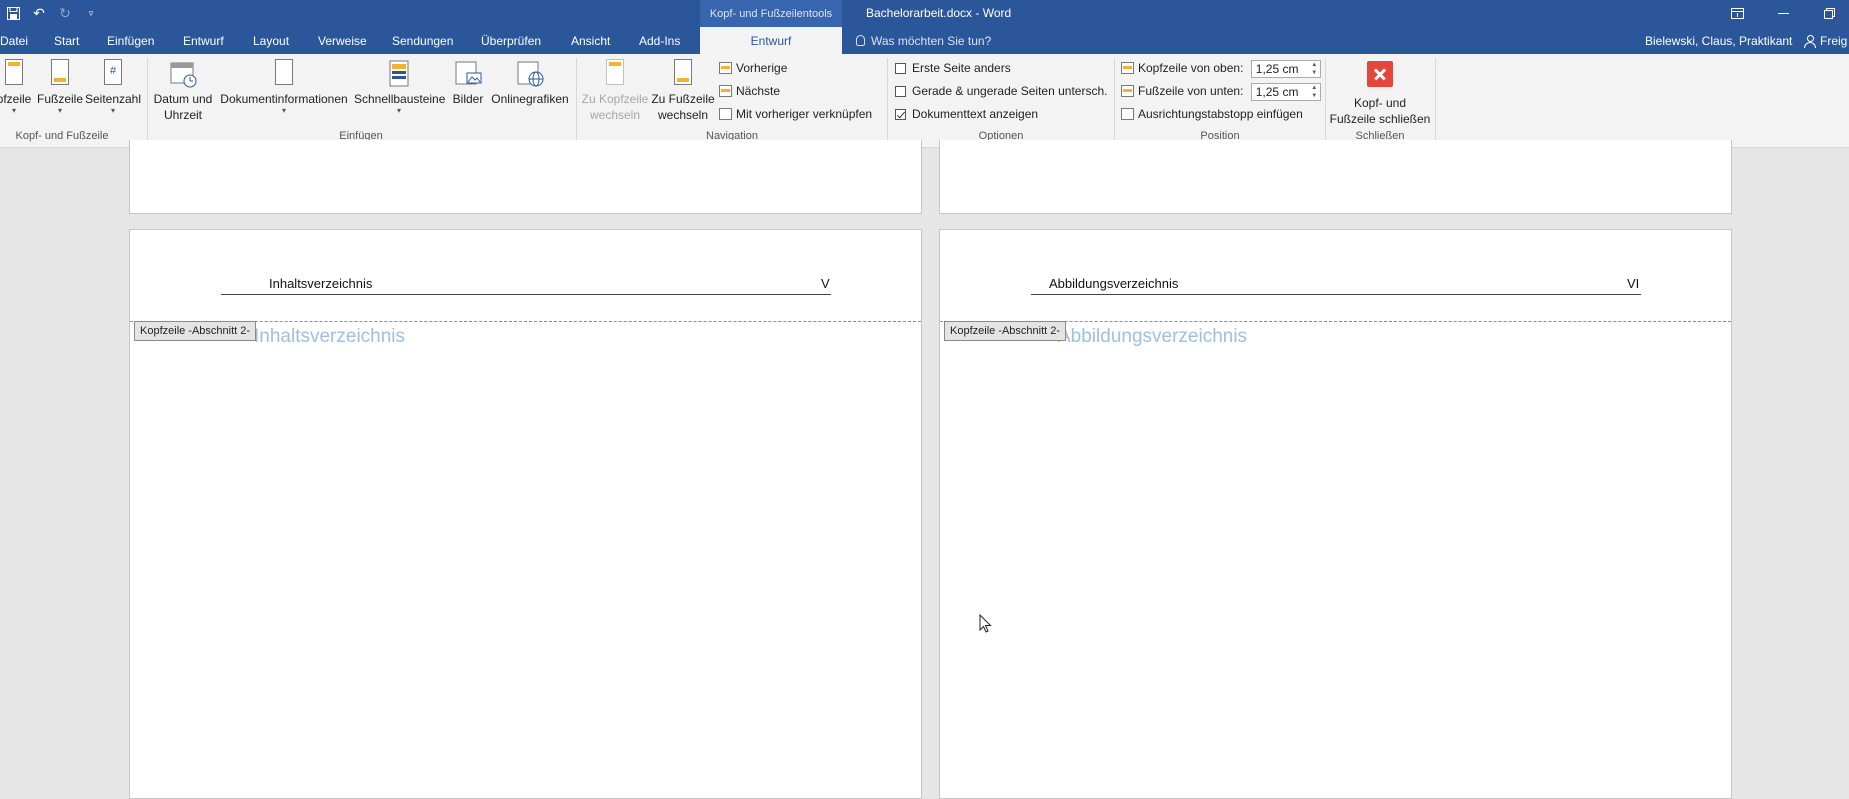 The image size is (1849, 799). Describe the element at coordinates (1191, 68) in the screenshot. I see `header-from-top-label: Kopfzeile von oben:` at that location.